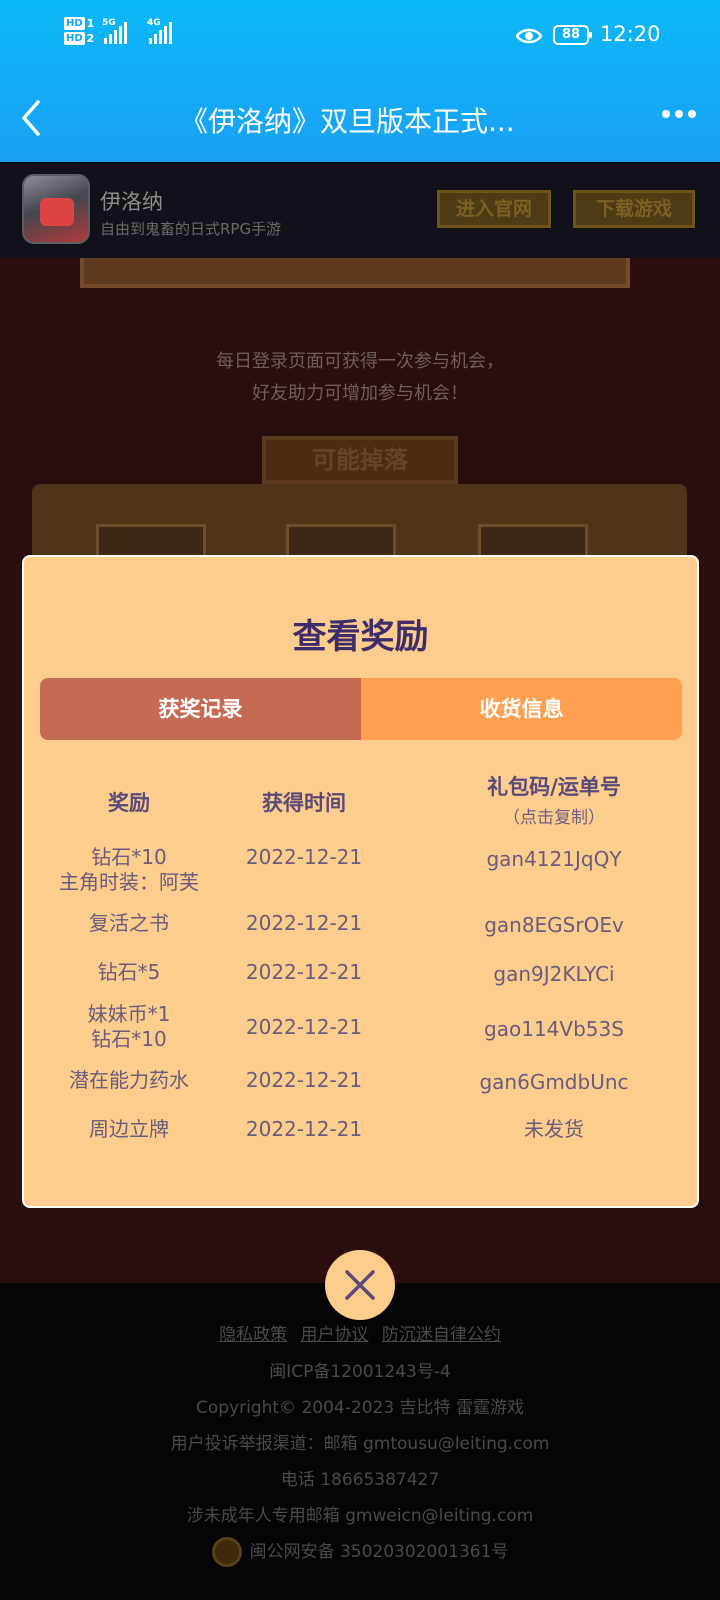 This screenshot has height=1600, width=720. Describe the element at coordinates (79, 31) in the screenshot. I see `sim-indicators: HD 1 HD 2` at that location.